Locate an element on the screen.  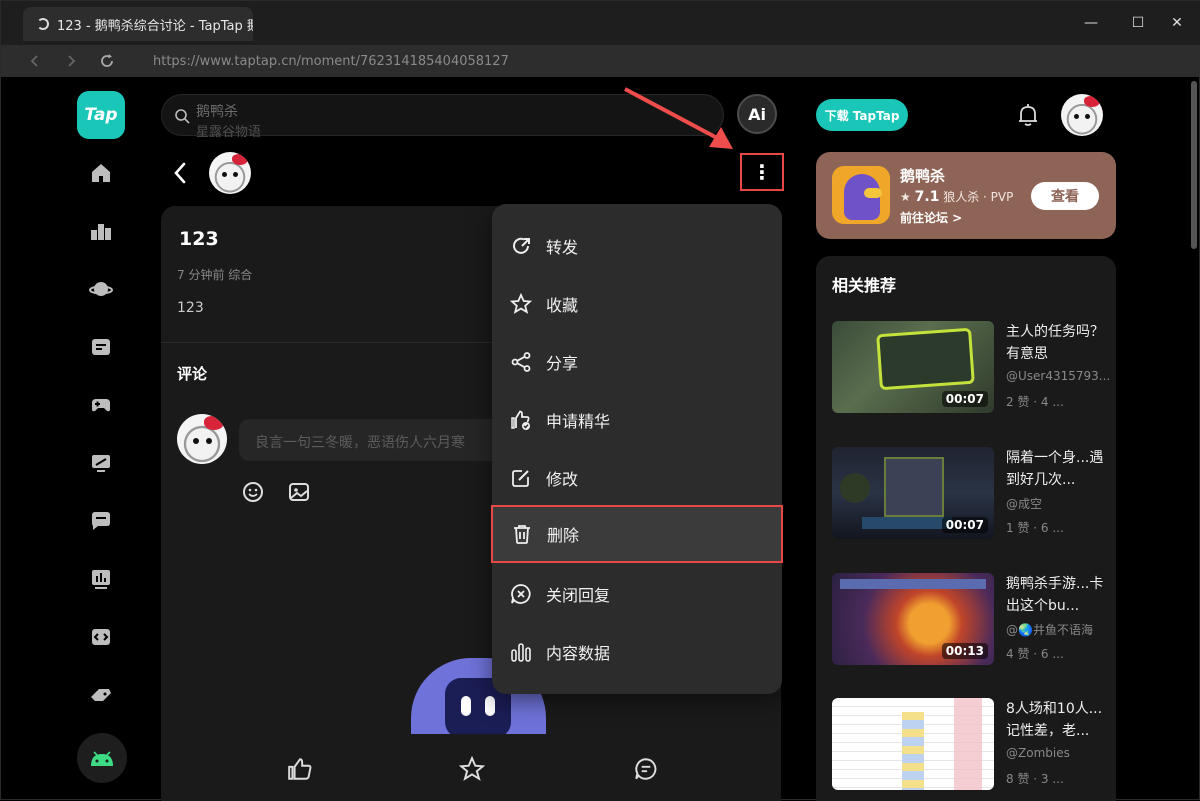
game-icon is located at coordinates (861, 195).